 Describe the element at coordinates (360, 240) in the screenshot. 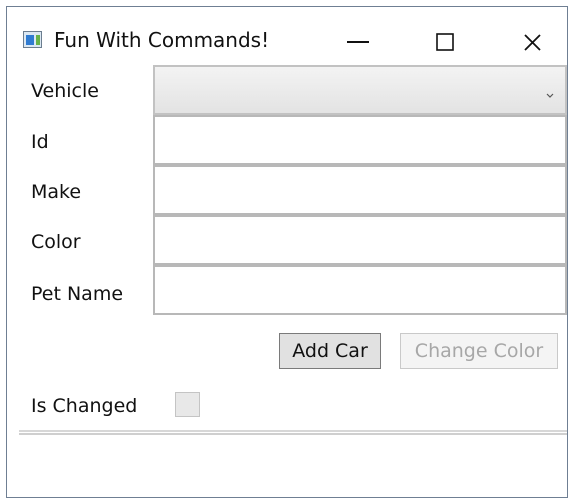

I see `color-field` at that location.